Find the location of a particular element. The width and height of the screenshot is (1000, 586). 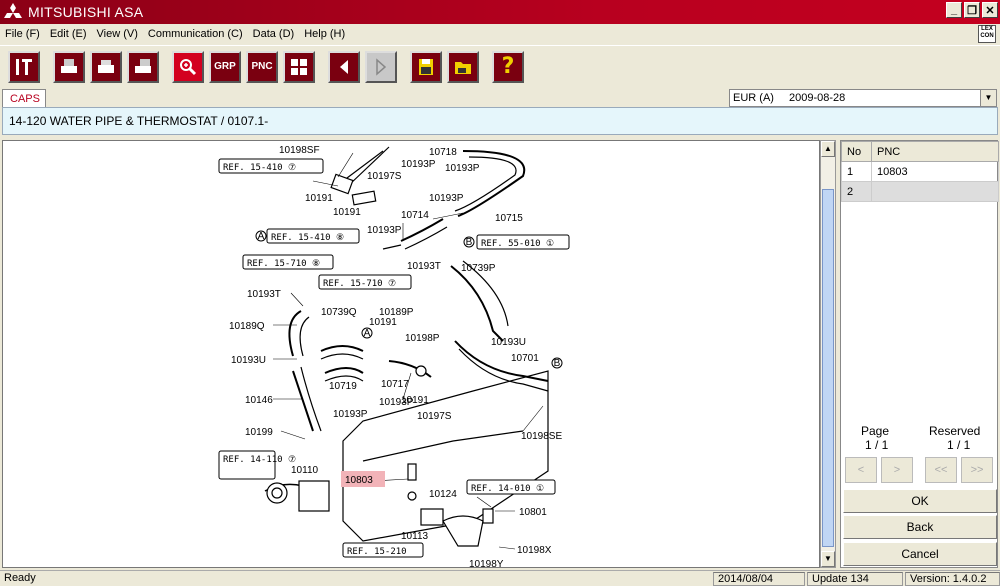

marker-b: B is located at coordinates (557, 363).